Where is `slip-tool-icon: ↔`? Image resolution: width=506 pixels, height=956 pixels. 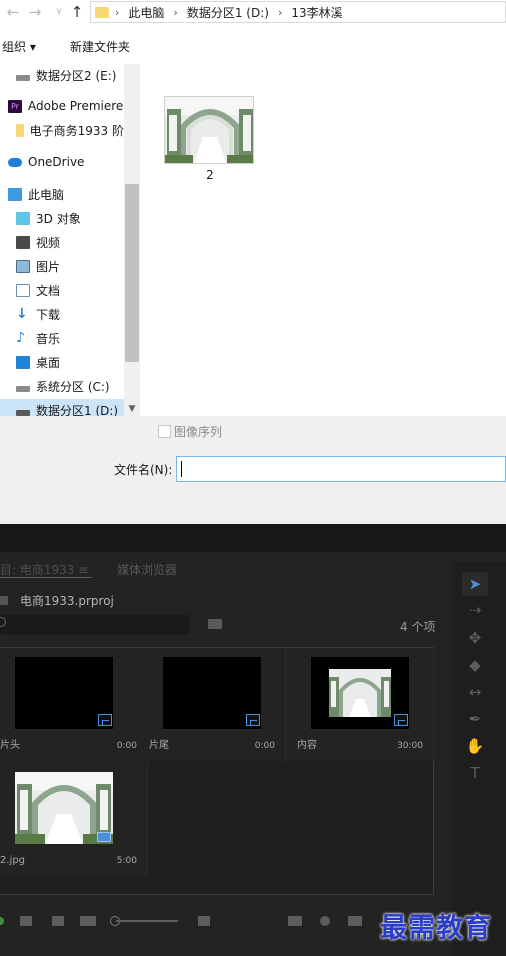
slip-tool-icon: ↔ is located at coordinates (475, 692).